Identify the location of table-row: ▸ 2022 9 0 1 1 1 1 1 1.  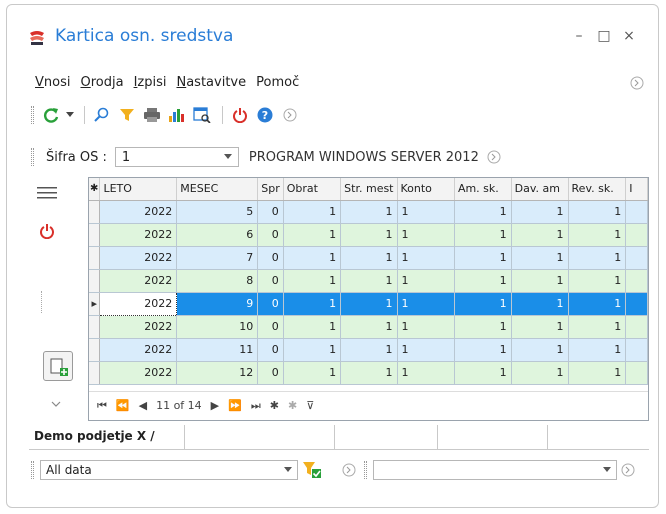
(368, 303).